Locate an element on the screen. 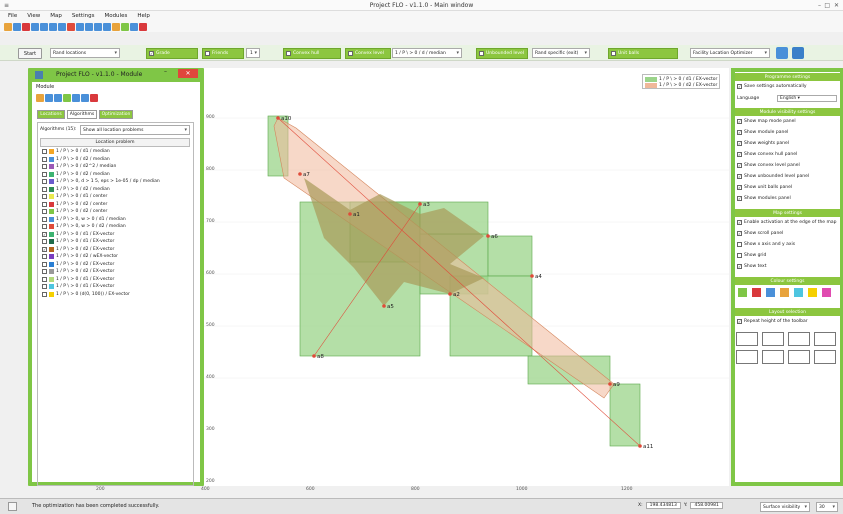 The width and height of the screenshot is (843, 514). language-combo: English ▾ is located at coordinates (807, 98).